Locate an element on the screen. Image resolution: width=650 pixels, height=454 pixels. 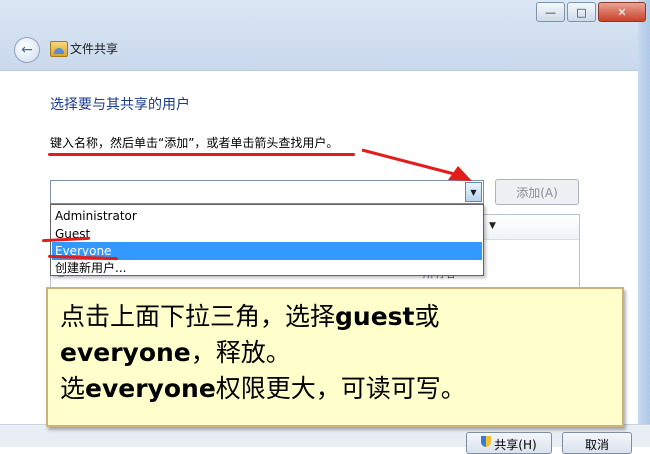
share-button: 共享(H) is located at coordinates (509, 443).